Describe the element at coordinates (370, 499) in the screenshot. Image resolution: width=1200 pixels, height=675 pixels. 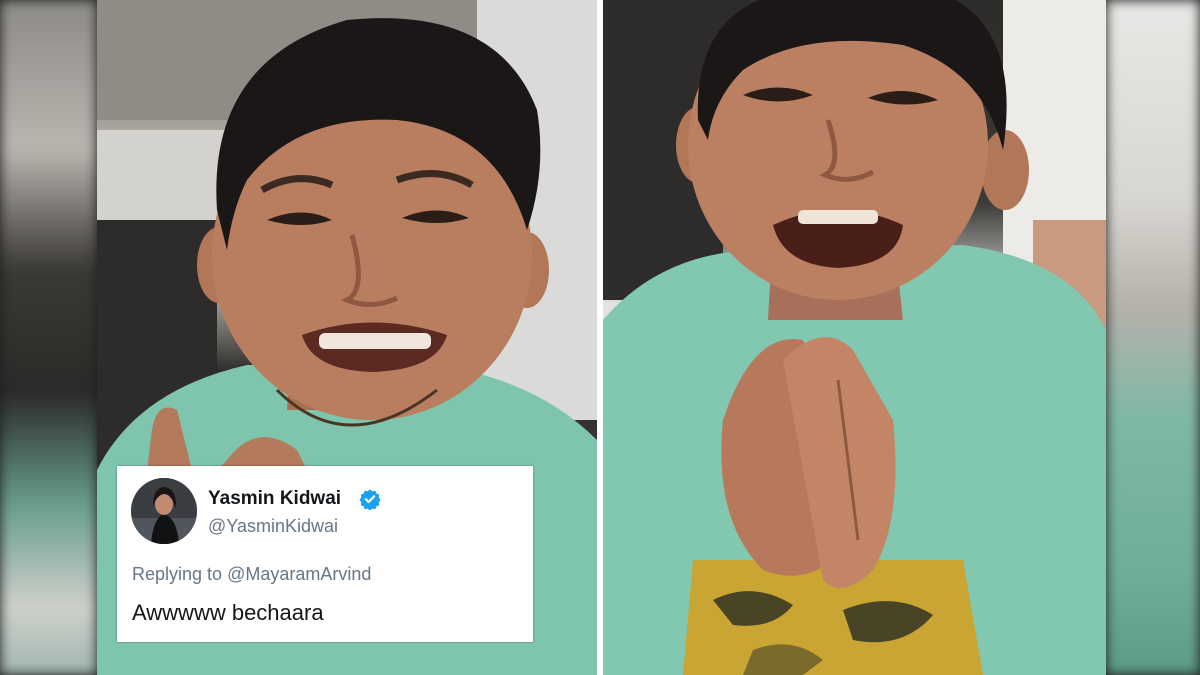
I see `verified-badge-icon` at that location.